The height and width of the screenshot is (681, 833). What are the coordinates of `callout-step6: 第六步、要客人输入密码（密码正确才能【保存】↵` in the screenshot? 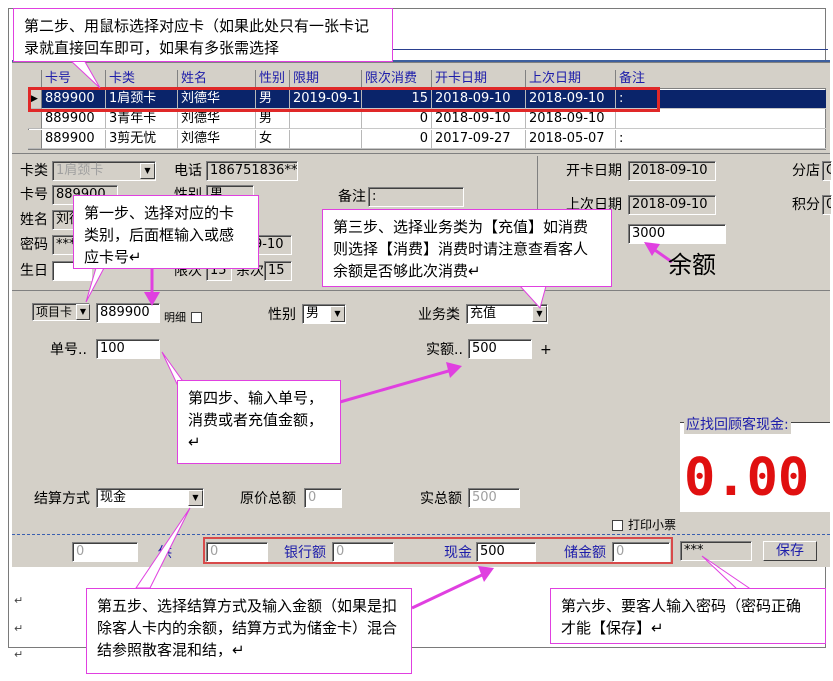 It's located at (688, 616).